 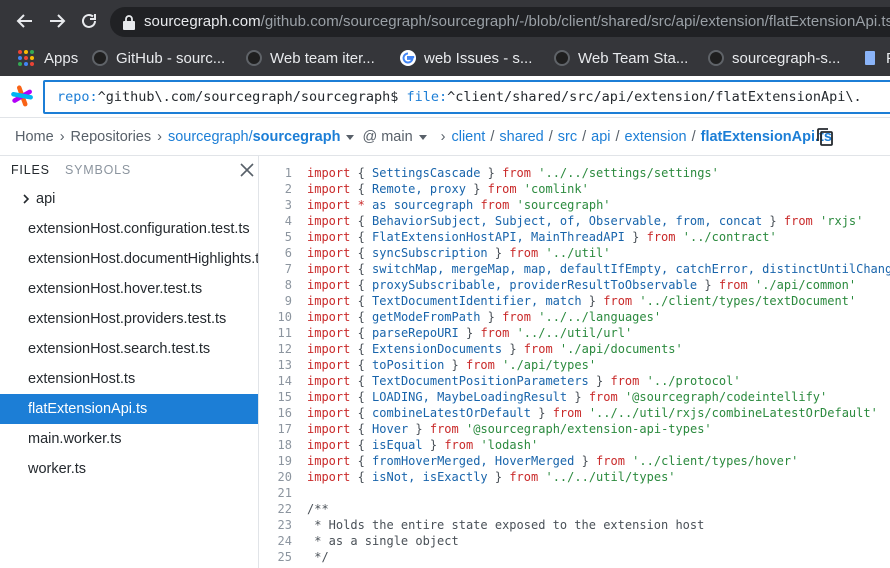 What do you see at coordinates (387, 137) in the screenshot?
I see `revision-selector: @ main` at bounding box center [387, 137].